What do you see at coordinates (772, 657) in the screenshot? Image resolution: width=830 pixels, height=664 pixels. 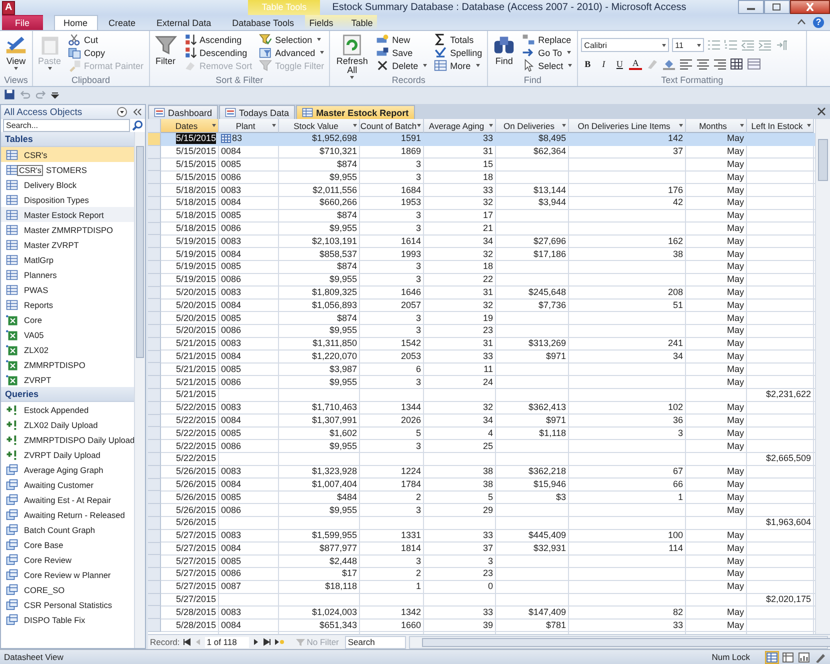 I see `datasheet-view-icon` at bounding box center [772, 657].